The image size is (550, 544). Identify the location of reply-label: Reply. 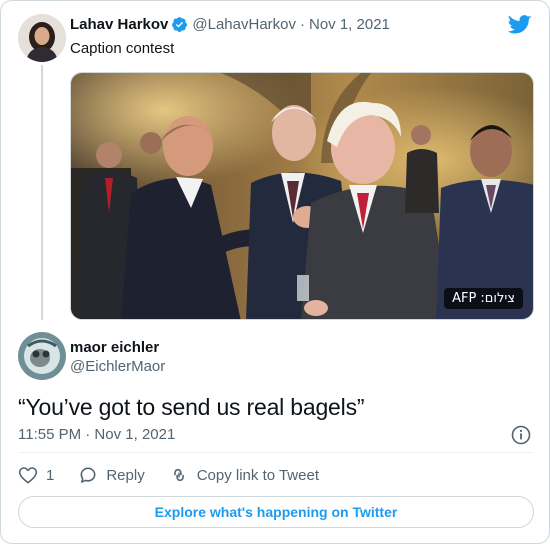
(125, 475).